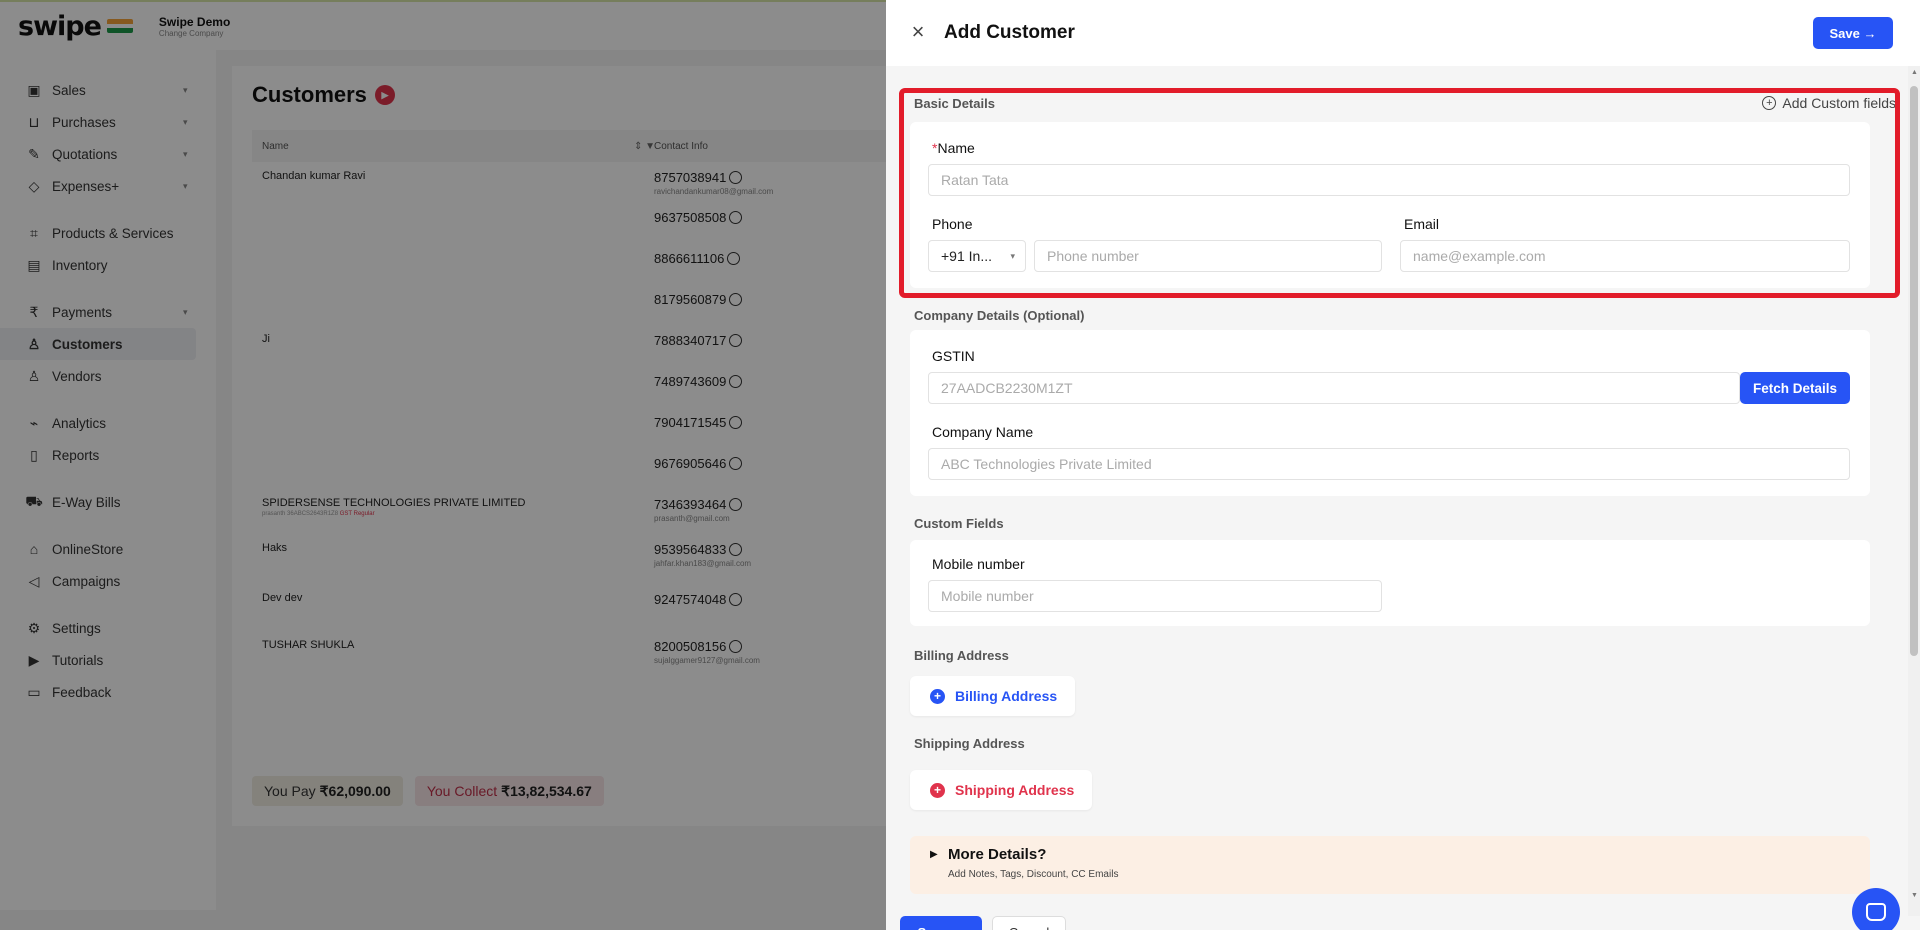  I want to click on chat-bubble-icon, so click(1876, 912).